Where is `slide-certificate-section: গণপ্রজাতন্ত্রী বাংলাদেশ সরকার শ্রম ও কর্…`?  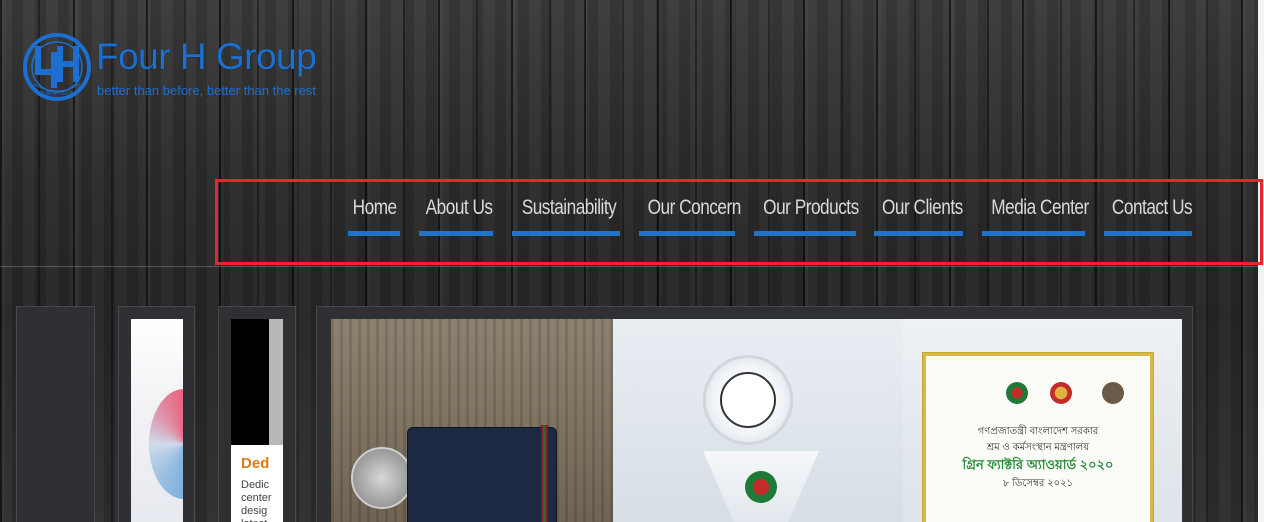 slide-certificate-section: গণপ্রজাতন্ত্রী বাংলাদেশ সরকার শ্রম ও কর্… is located at coordinates (1042, 420).